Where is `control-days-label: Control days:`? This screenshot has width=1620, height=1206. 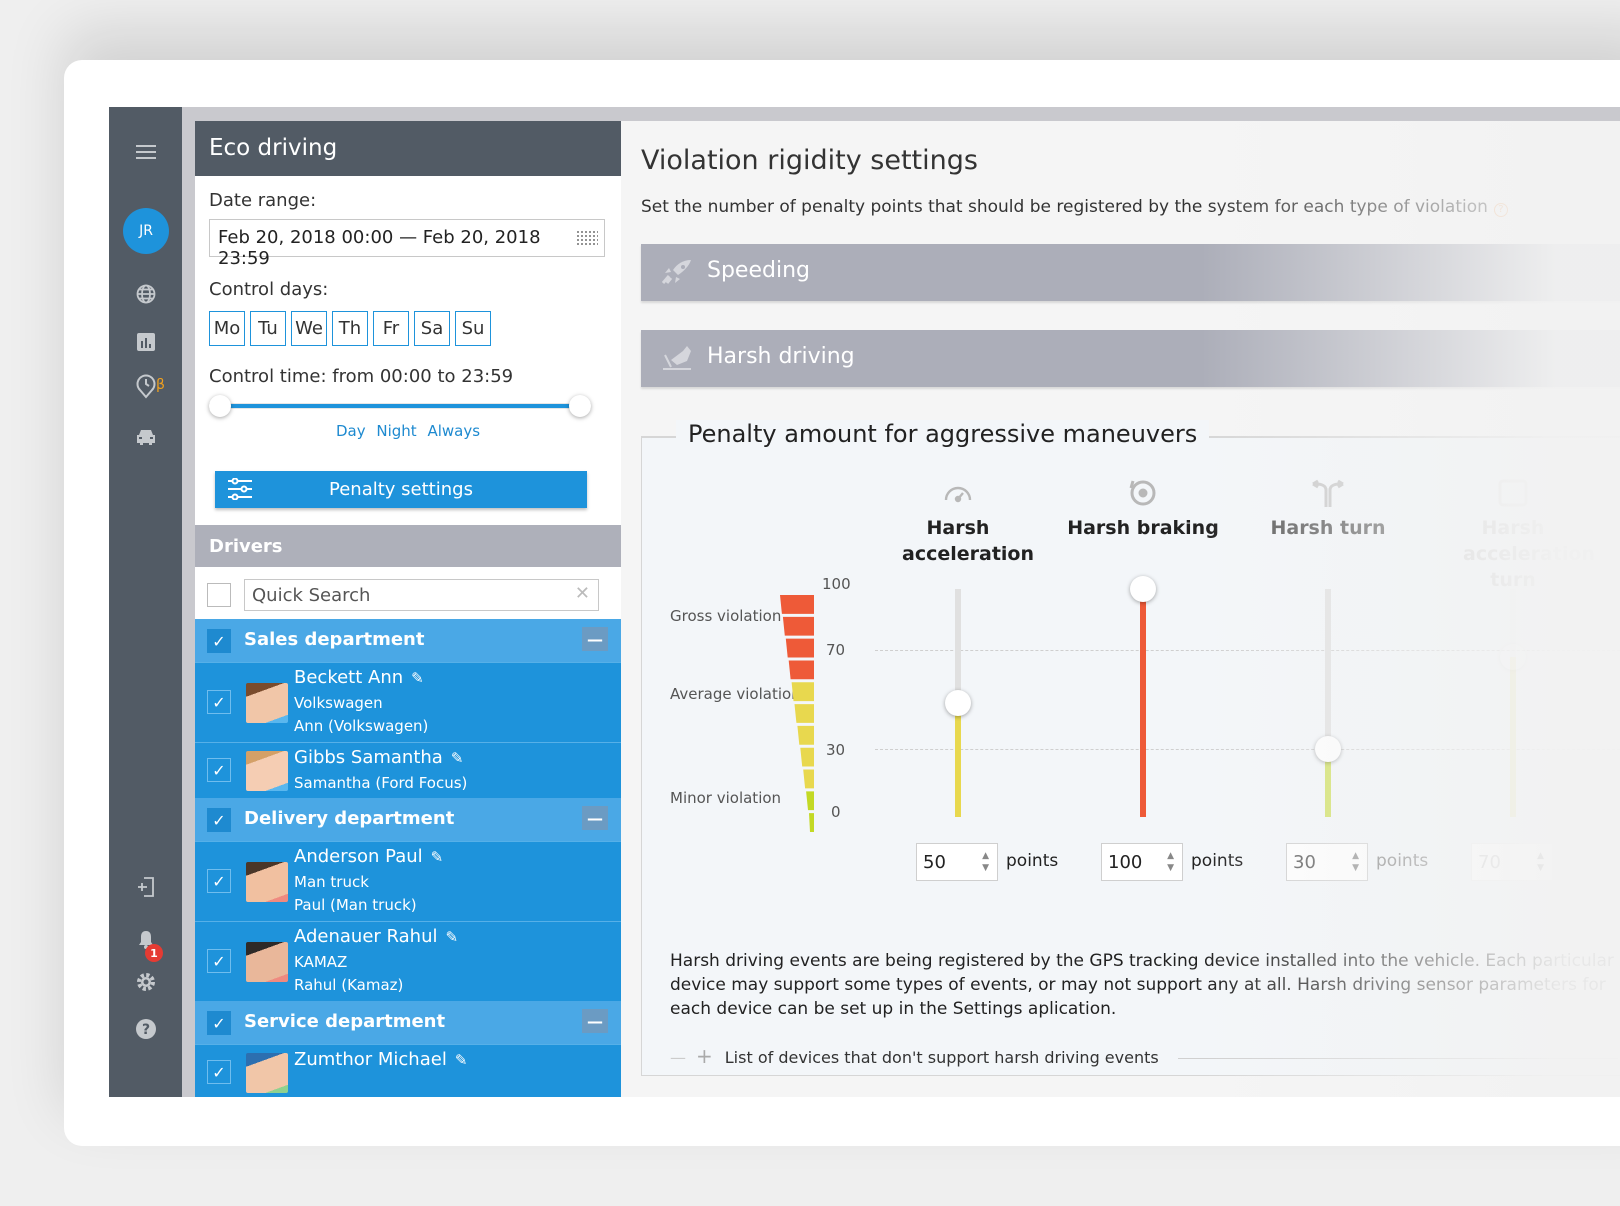 control-days-label: Control days: is located at coordinates (269, 289).